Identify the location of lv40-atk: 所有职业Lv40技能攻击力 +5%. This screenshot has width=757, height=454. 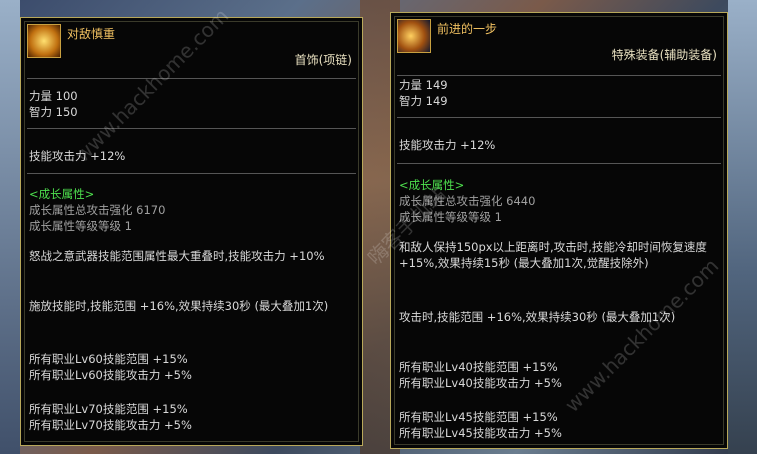
(480, 383).